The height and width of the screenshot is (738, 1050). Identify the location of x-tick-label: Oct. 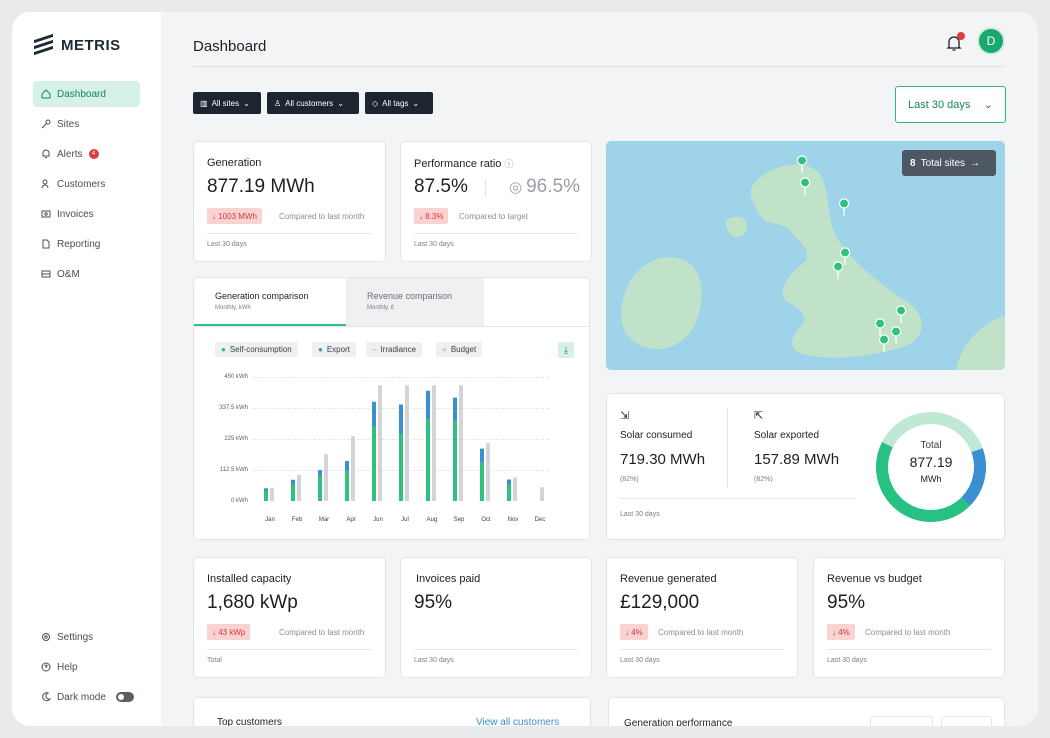
(486, 520).